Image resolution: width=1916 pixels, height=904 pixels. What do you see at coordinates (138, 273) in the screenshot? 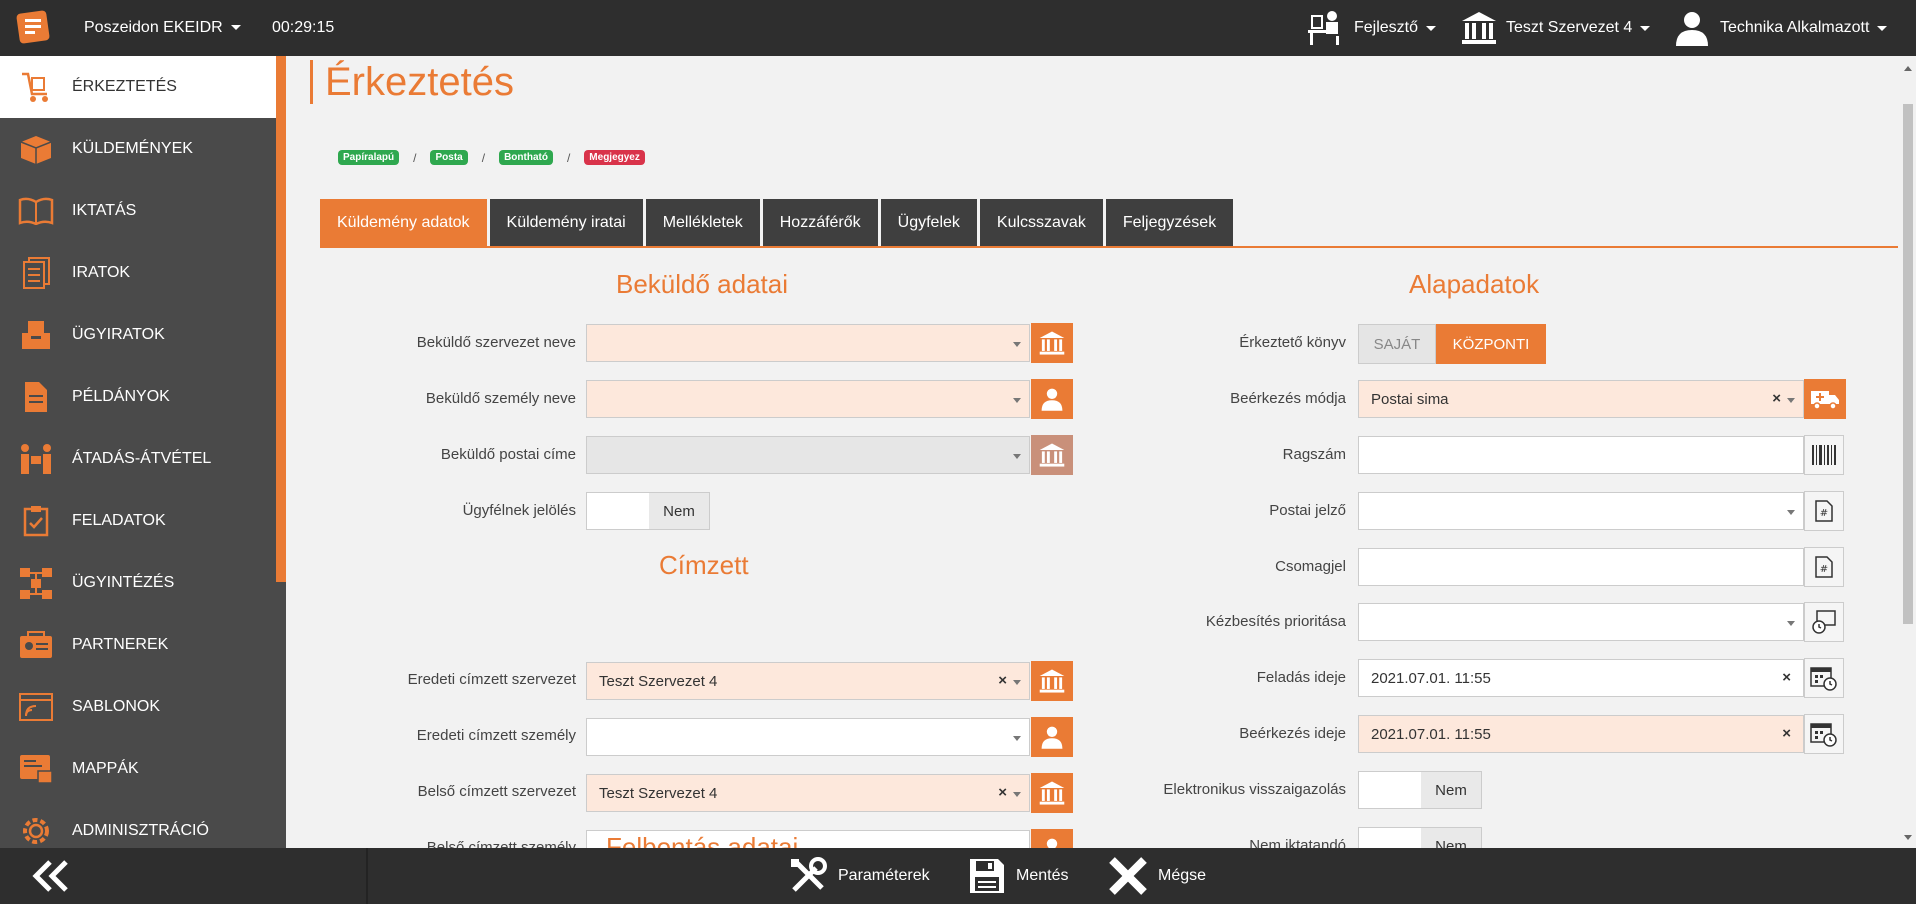
I see `sidebar-item-iratok: IRATOK` at bounding box center [138, 273].